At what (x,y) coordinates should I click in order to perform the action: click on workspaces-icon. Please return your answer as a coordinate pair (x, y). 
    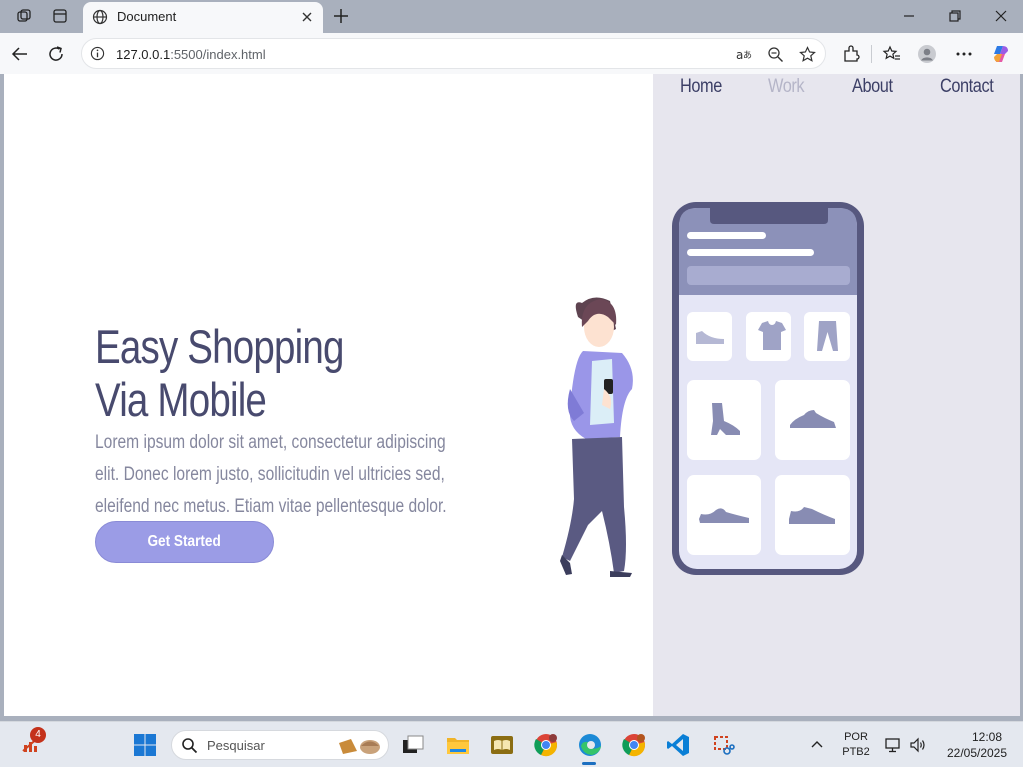
    Looking at the image, I should click on (24, 16).